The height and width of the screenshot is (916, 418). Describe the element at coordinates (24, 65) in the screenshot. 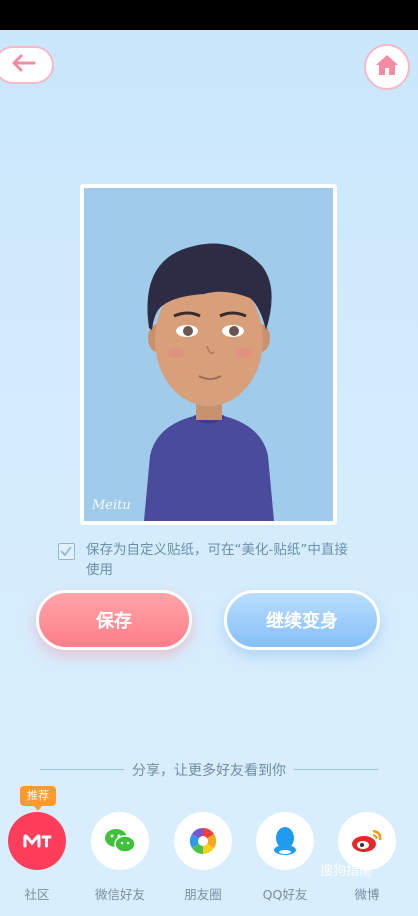

I see `arrow-left-icon` at that location.